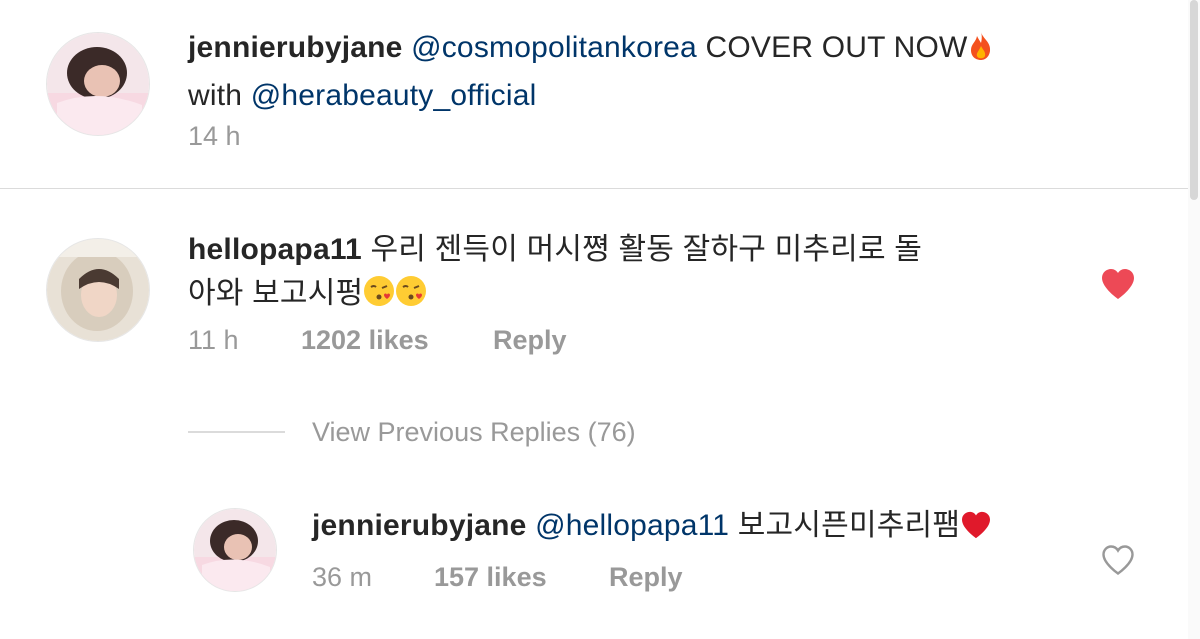  Describe the element at coordinates (554, 47) in the screenshot. I see `caption-mention: @cosmopolitankorea` at that location.